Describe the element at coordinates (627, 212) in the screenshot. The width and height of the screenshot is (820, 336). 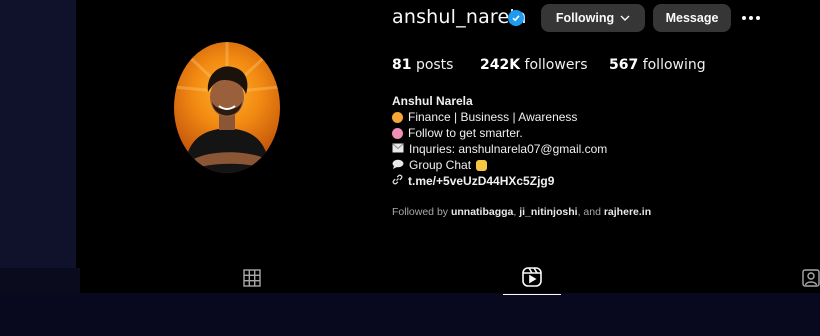
I see `mutual-follower: rajhere.in` at that location.